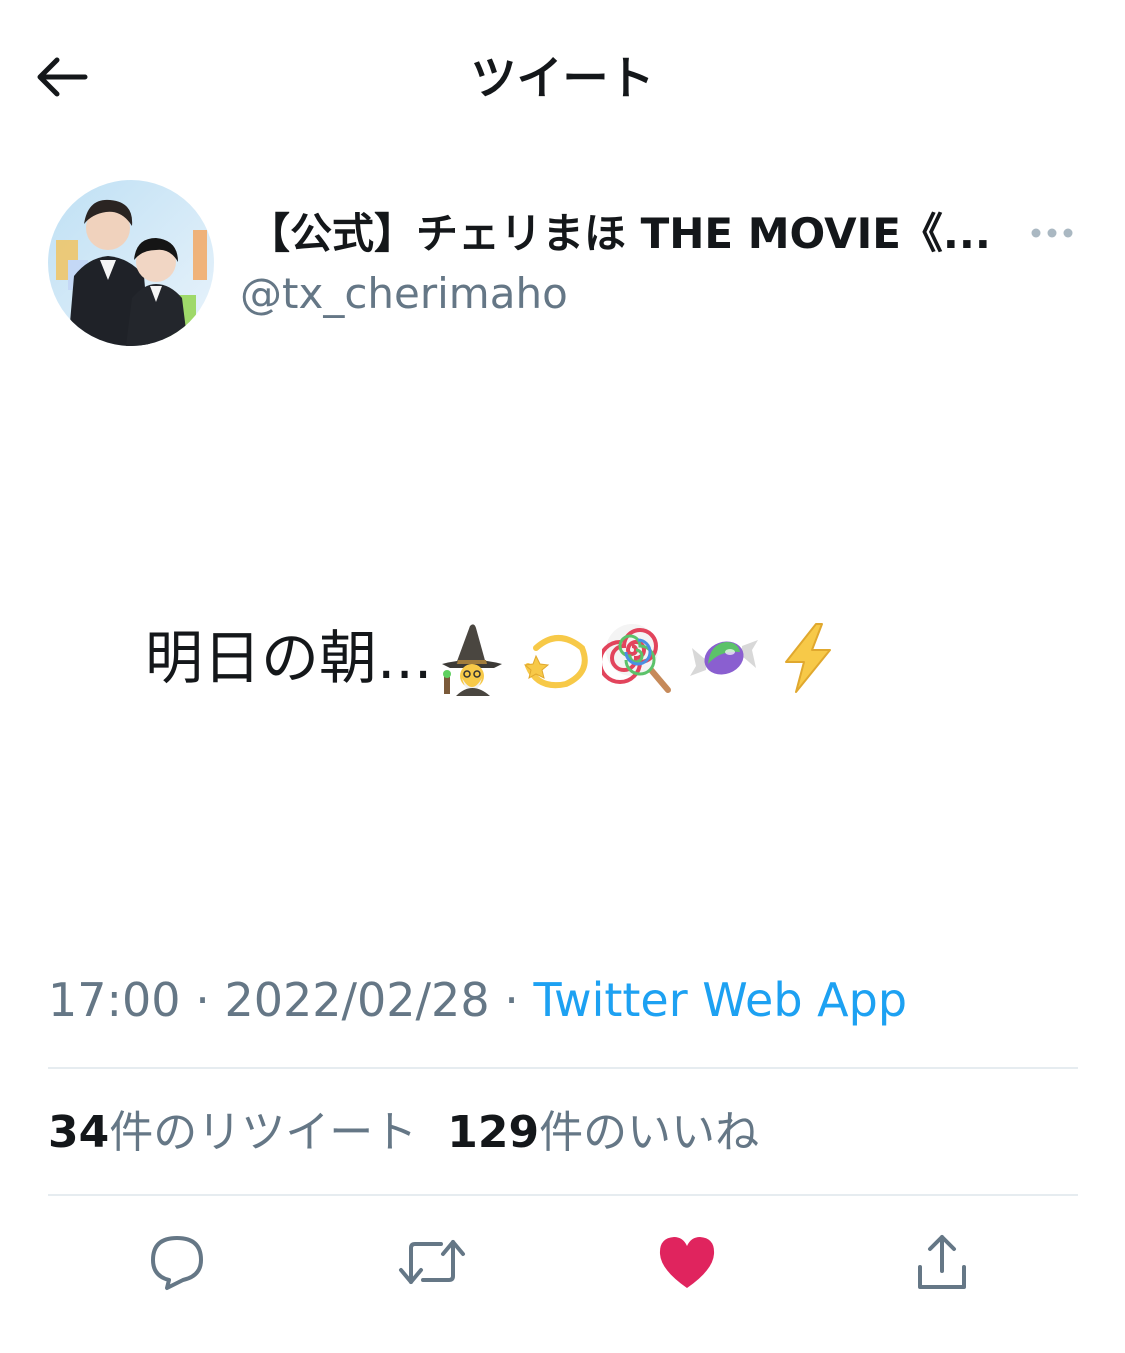 The height and width of the screenshot is (1353, 1125). What do you see at coordinates (493, 1132) in the screenshot?
I see `likes-count: 129` at bounding box center [493, 1132].